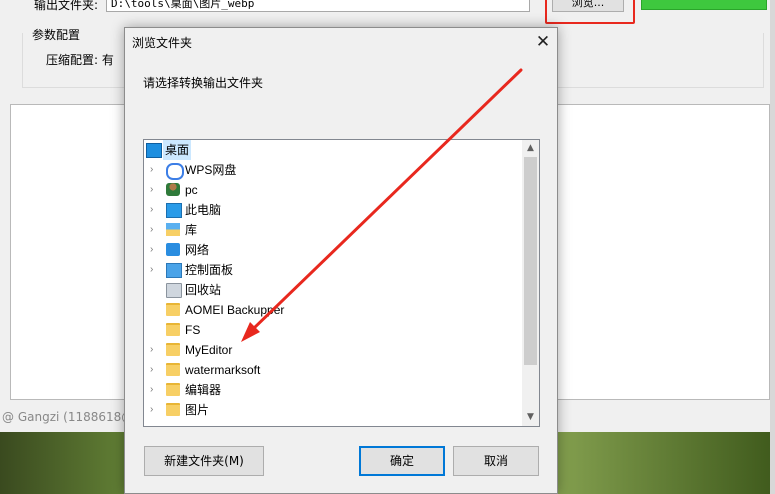 This screenshot has height=494, width=775. Describe the element at coordinates (173, 189) in the screenshot. I see `user-icon` at that location.